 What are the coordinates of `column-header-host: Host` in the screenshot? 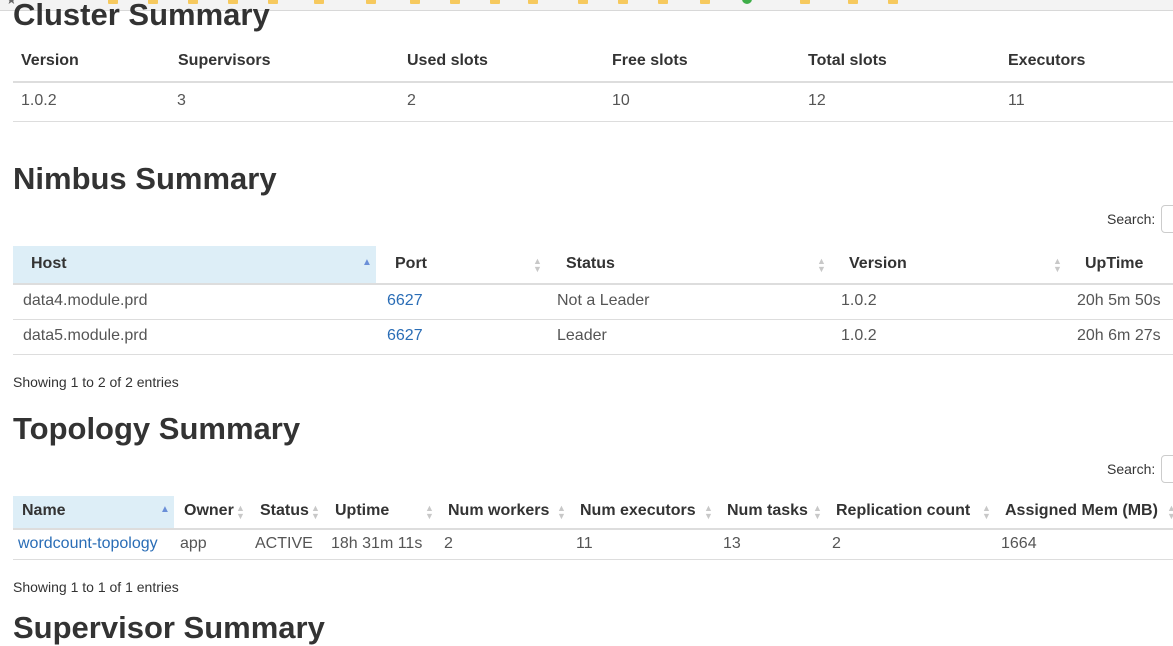 It's located at (49, 264).